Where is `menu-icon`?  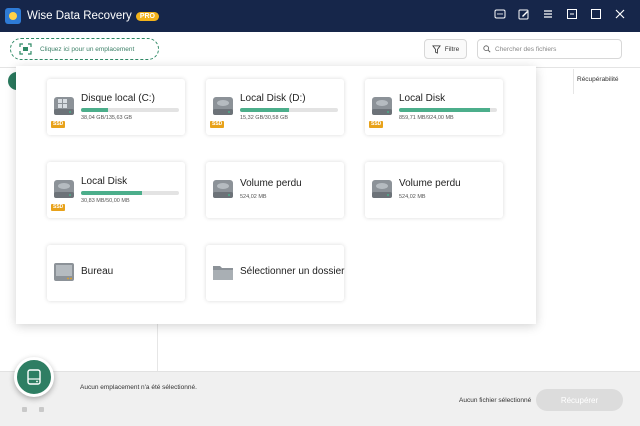
menu-icon is located at coordinates (548, 14).